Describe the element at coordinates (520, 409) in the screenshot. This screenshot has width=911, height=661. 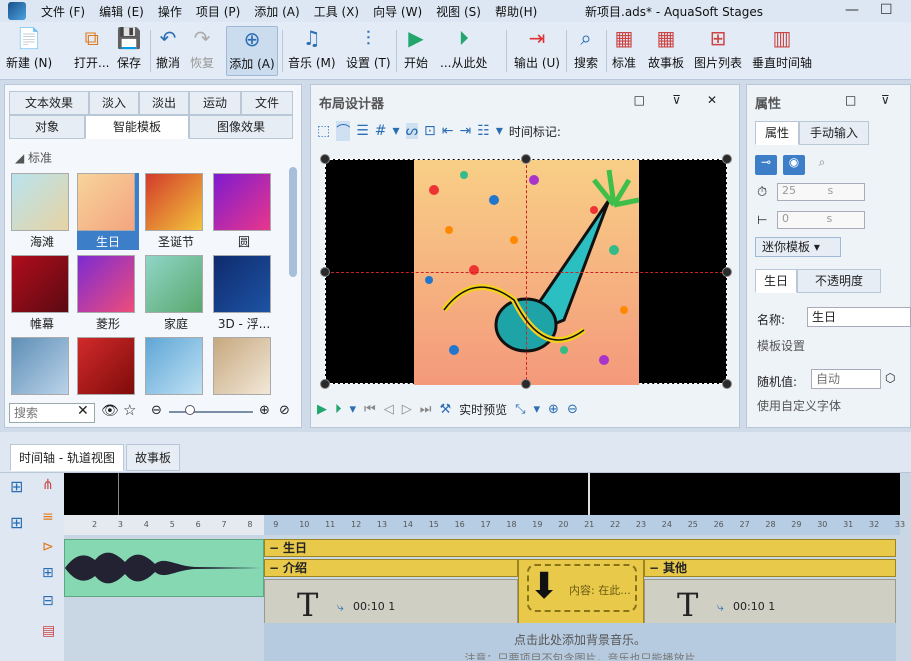
I see `nodes-icon: ⤡` at that location.